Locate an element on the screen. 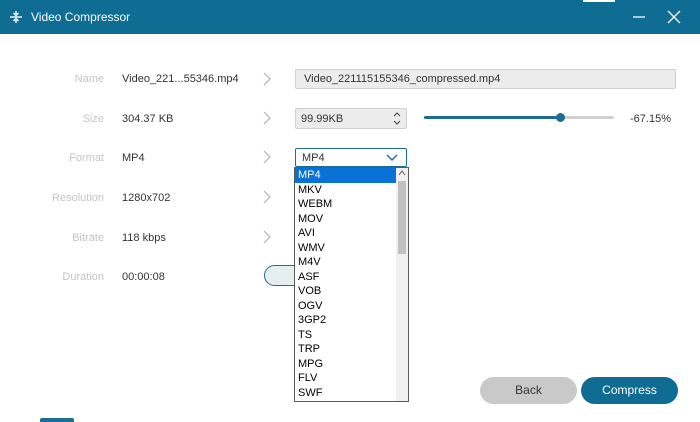 The height and width of the screenshot is (422, 700). scroll-up-icon is located at coordinates (402, 173).